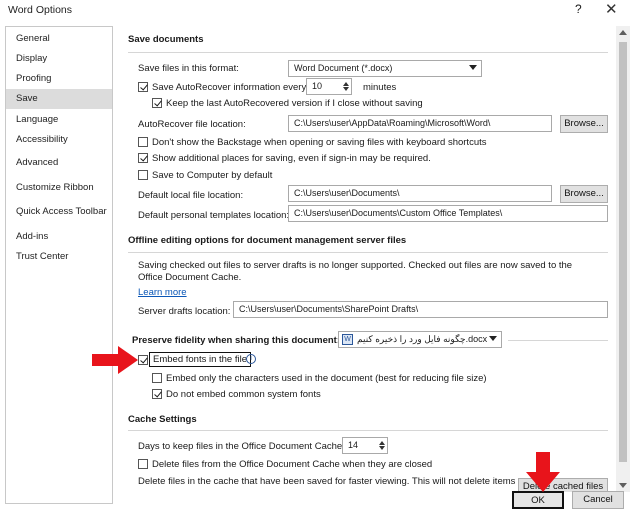 This screenshot has width=632, height=509. What do you see at coordinates (143, 360) in the screenshot?
I see `embed-fonts-checkbox` at bounding box center [143, 360].